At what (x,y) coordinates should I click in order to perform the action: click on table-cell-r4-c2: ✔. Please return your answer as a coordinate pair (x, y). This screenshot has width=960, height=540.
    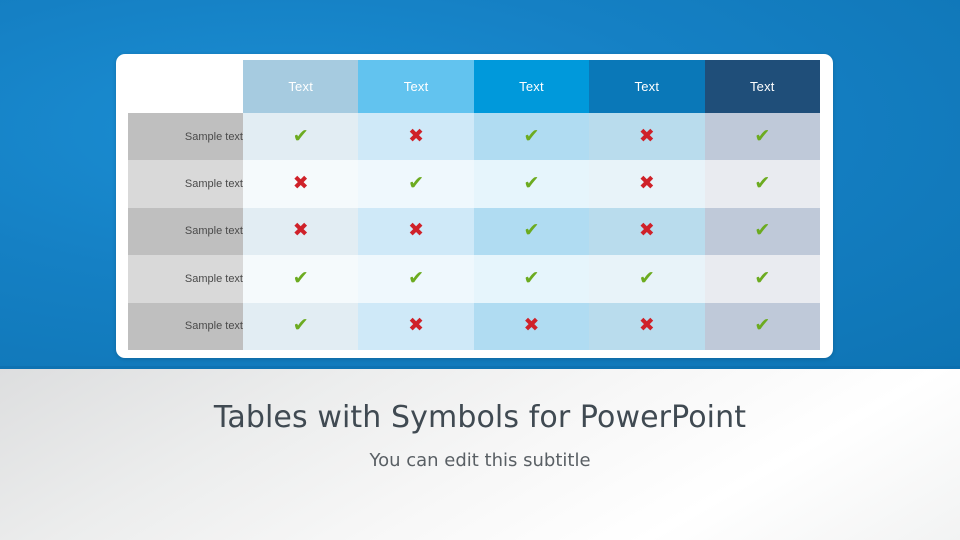
    Looking at the image, I should click on (416, 279).